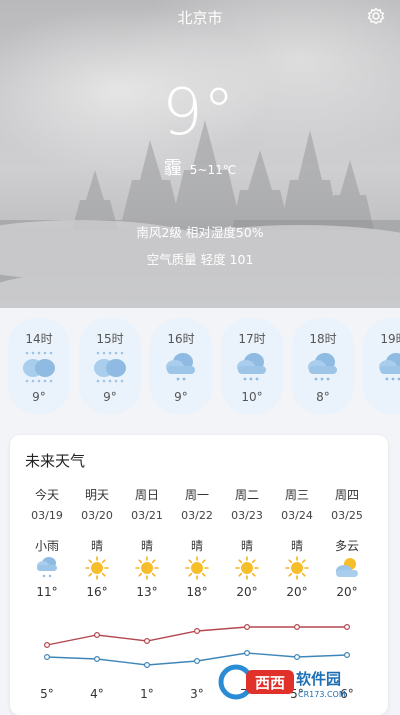 The height and width of the screenshot is (715, 400). What do you see at coordinates (97, 515) in the screenshot?
I see `day-date: 03/20` at bounding box center [97, 515].